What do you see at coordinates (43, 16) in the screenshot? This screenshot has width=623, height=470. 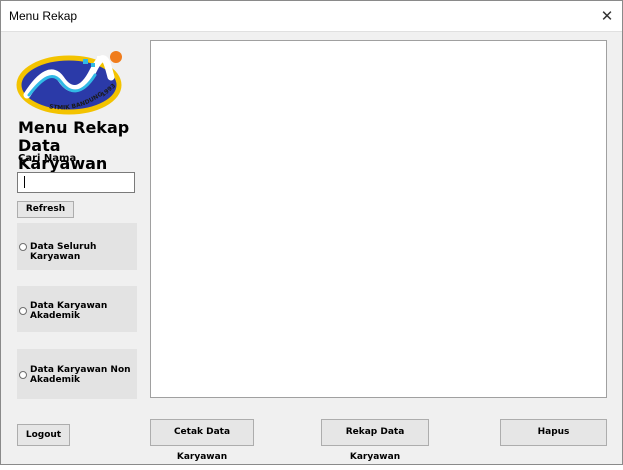 I see `window-title: Menu Rekap` at bounding box center [43, 16].